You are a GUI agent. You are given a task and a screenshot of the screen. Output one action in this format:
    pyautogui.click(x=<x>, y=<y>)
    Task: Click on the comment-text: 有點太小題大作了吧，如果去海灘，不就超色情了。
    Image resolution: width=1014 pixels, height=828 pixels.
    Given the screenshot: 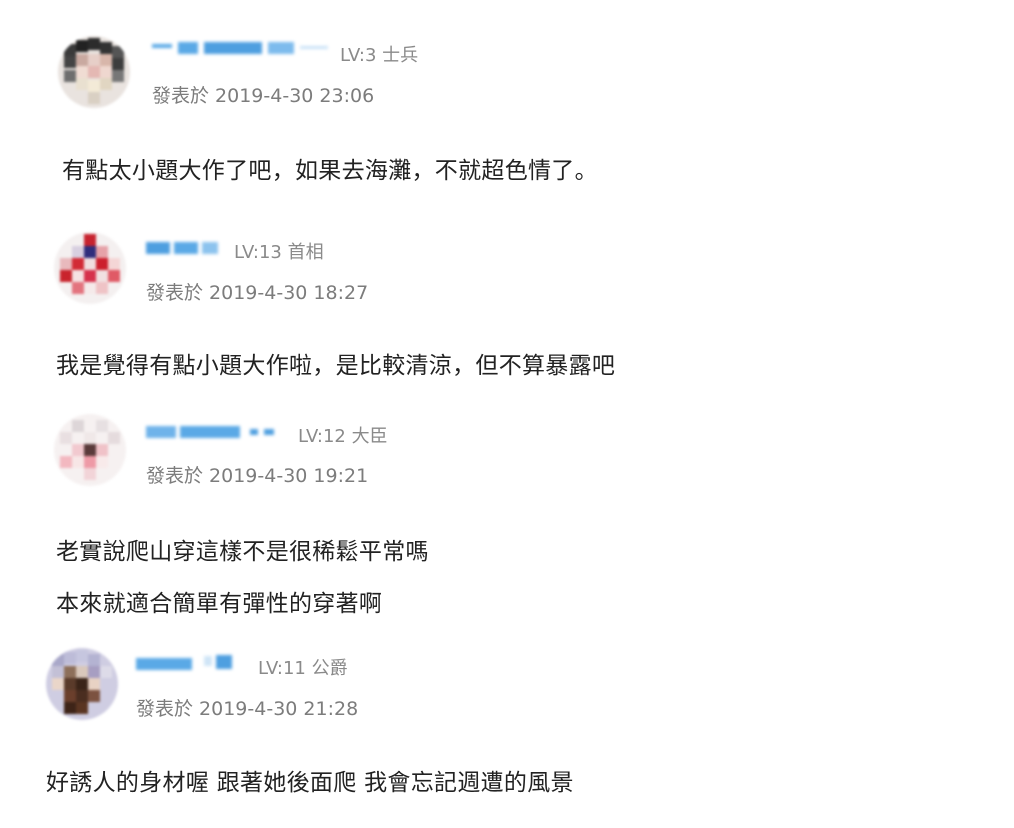 What is the action you would take?
    pyautogui.click(x=330, y=171)
    